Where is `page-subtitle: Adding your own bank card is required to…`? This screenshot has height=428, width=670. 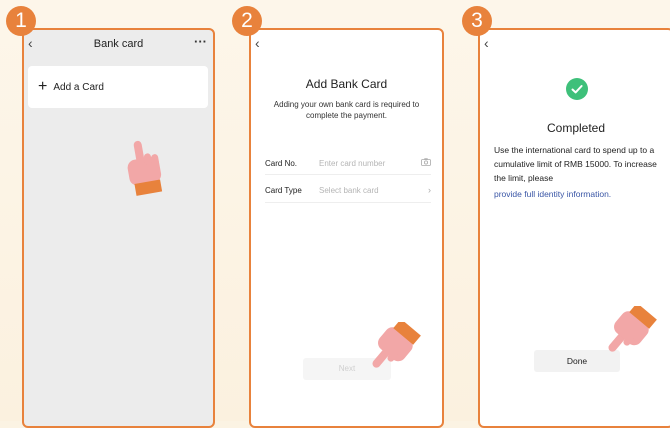
page-subtitle: Adding your own bank card is required to… is located at coordinates (346, 110).